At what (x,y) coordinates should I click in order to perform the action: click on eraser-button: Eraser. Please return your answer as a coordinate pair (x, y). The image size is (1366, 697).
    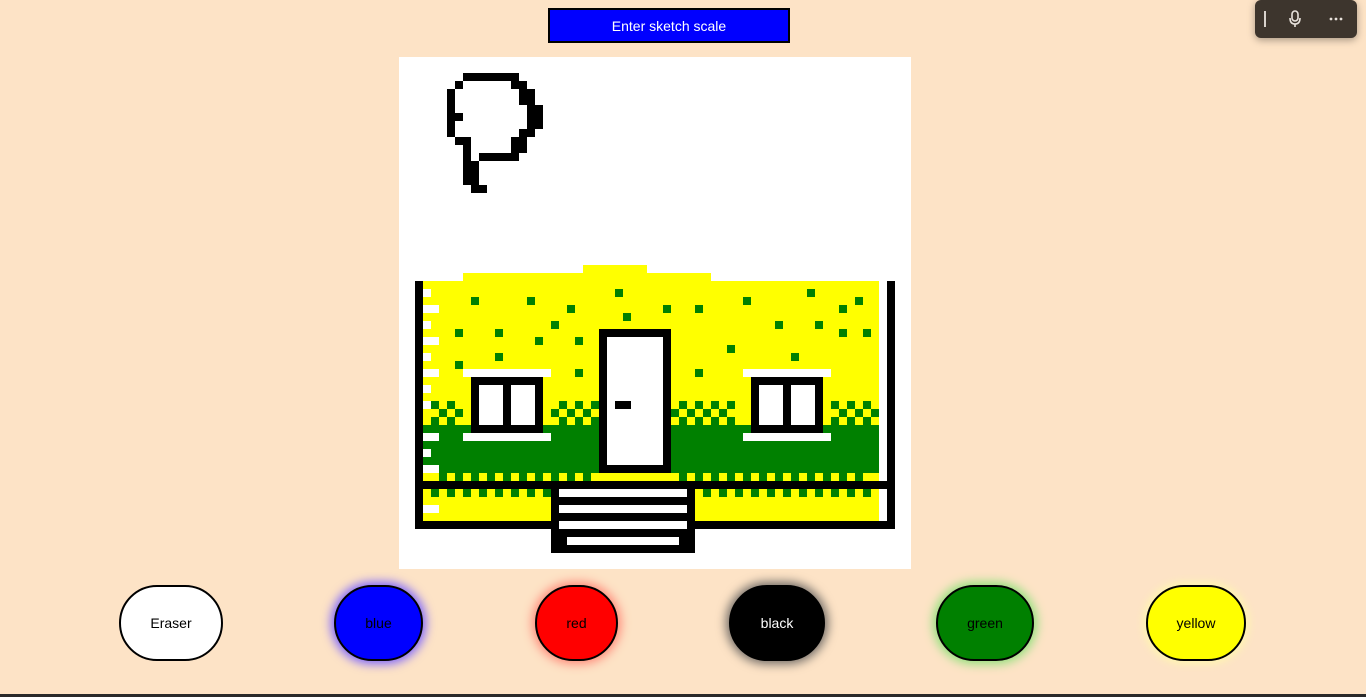
    Looking at the image, I should click on (171, 623).